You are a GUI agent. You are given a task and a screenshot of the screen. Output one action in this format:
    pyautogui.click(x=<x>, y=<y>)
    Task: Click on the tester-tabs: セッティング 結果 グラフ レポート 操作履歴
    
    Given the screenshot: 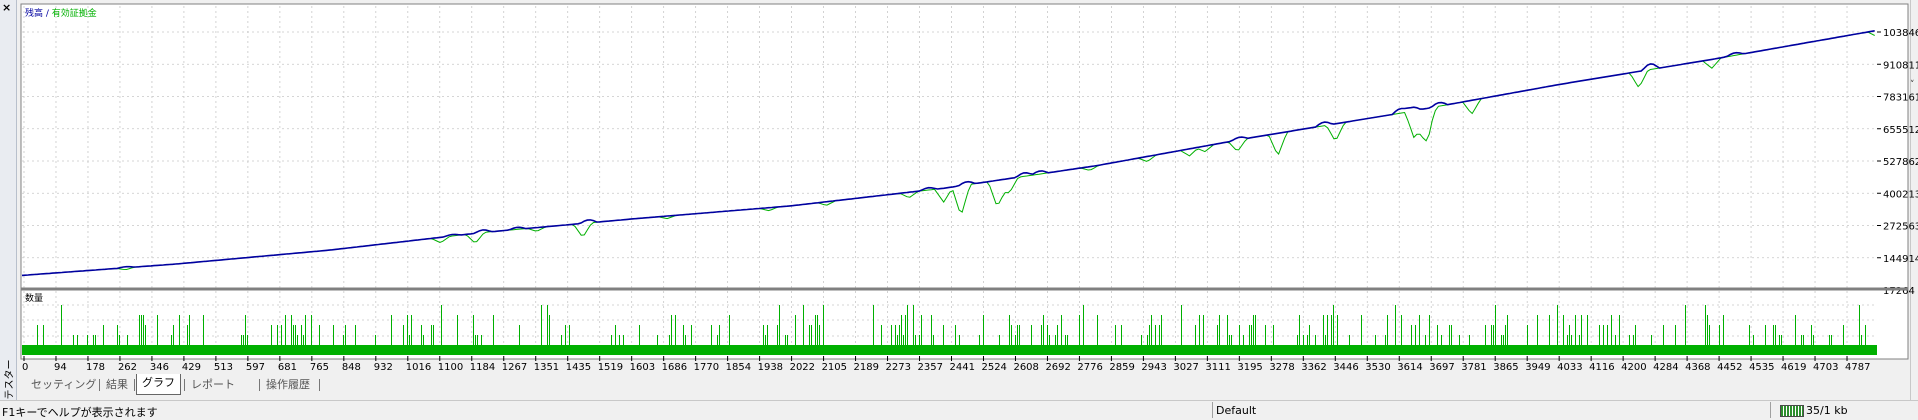 What is the action you would take?
    pyautogui.click(x=961, y=385)
    